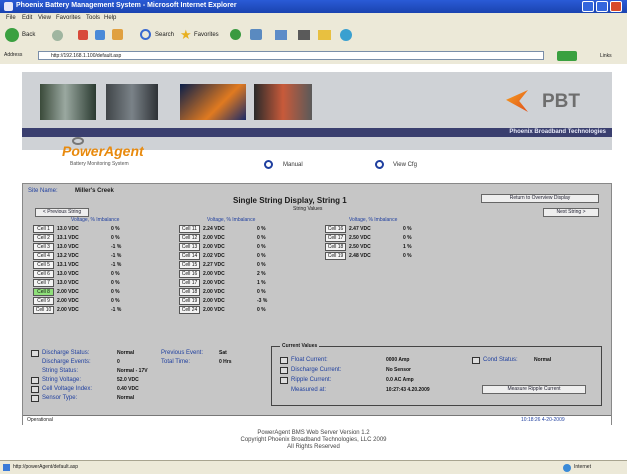 The image size is (627, 474). I want to click on cell-button: Cell 9, so click(43, 301).